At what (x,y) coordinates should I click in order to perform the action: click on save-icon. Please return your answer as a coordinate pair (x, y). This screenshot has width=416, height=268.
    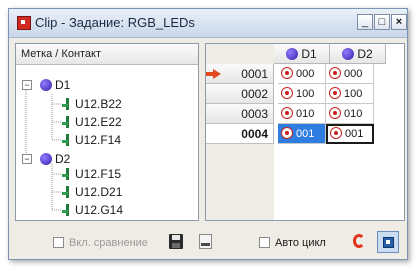
    Looking at the image, I should click on (176, 241).